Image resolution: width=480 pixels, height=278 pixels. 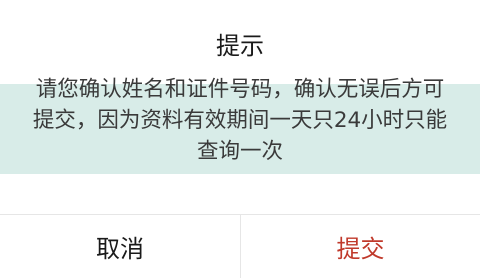 I want to click on message-line-3: 查询一次, so click(x=239, y=151).